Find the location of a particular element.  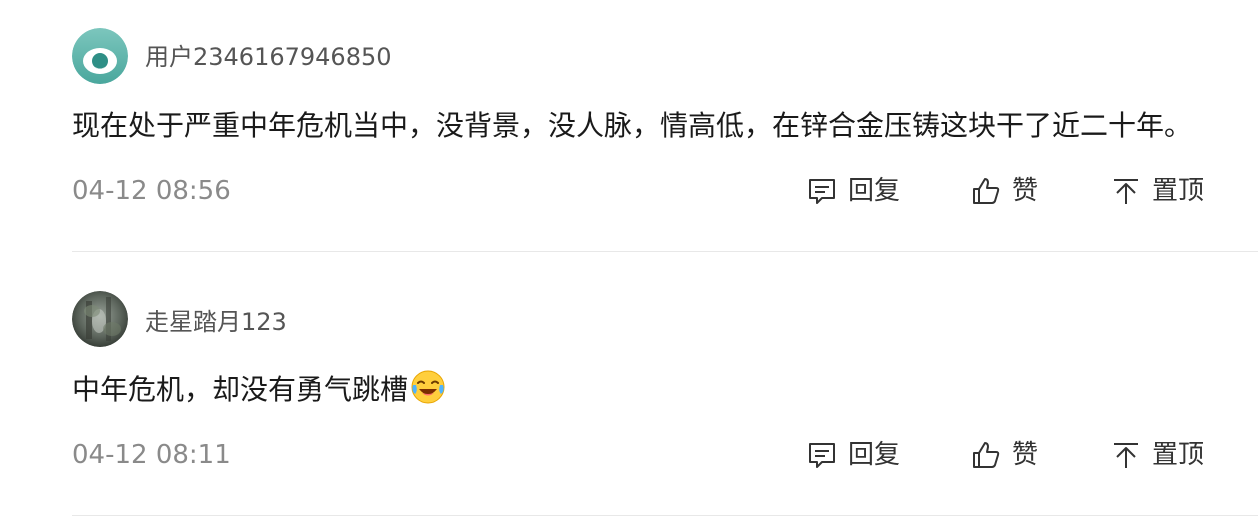

comment-text: 现在处于严重中年危机当中，没背景，没人脉，情高低，在锌合金压铸这块干了近二十年。 is located at coordinates (632, 125).